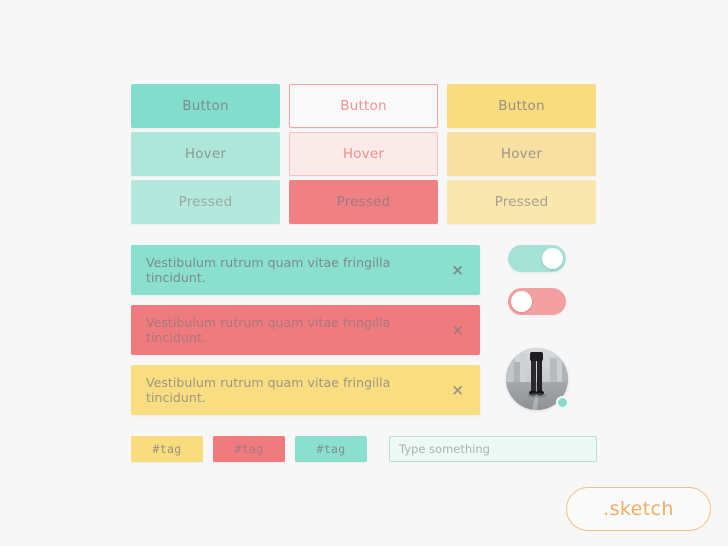 The height and width of the screenshot is (546, 728). I want to click on toggle-switch-on, so click(537, 258).